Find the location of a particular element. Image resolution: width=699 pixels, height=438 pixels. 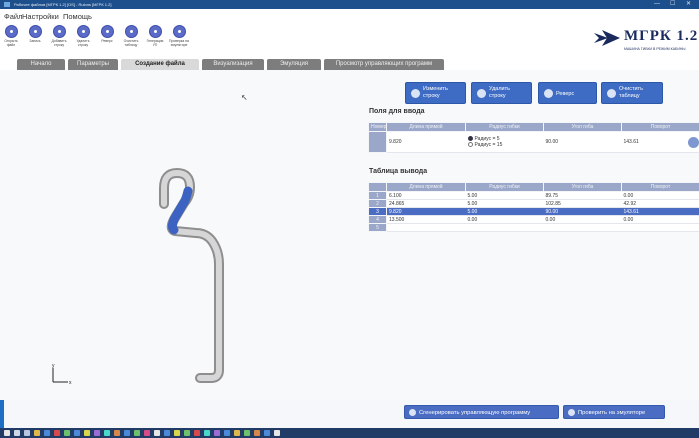

emulator-check-button: Проверка на эмуляторе is located at coordinates (179, 36).